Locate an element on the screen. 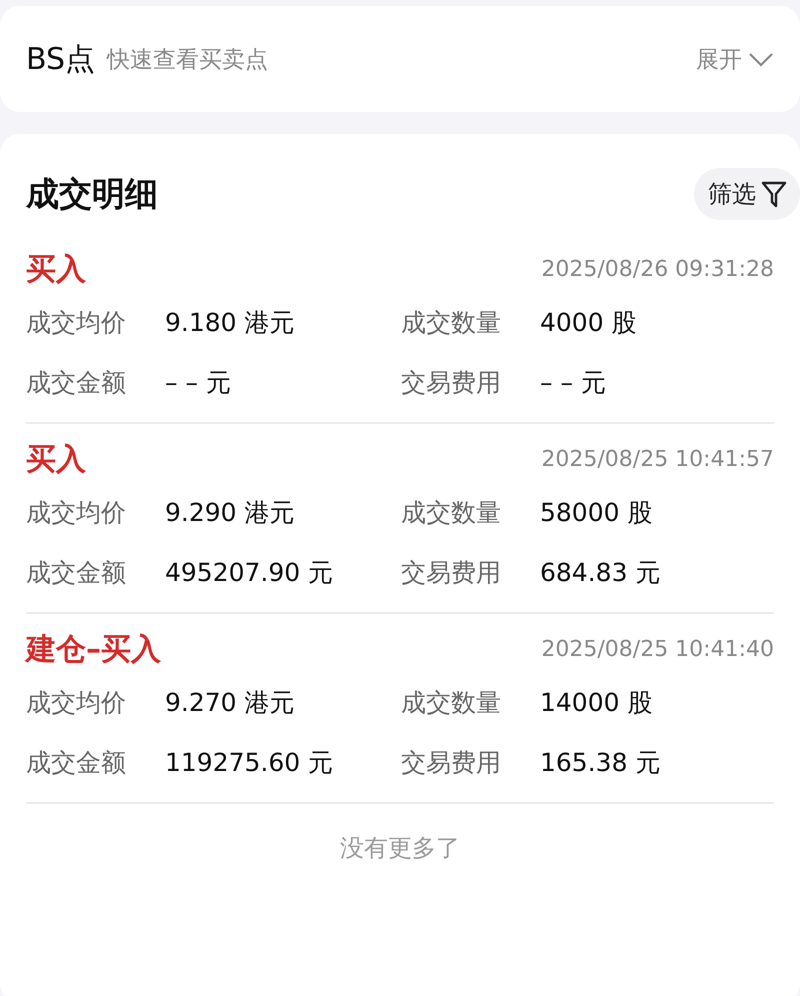  chevron-icon is located at coordinates (761, 59).